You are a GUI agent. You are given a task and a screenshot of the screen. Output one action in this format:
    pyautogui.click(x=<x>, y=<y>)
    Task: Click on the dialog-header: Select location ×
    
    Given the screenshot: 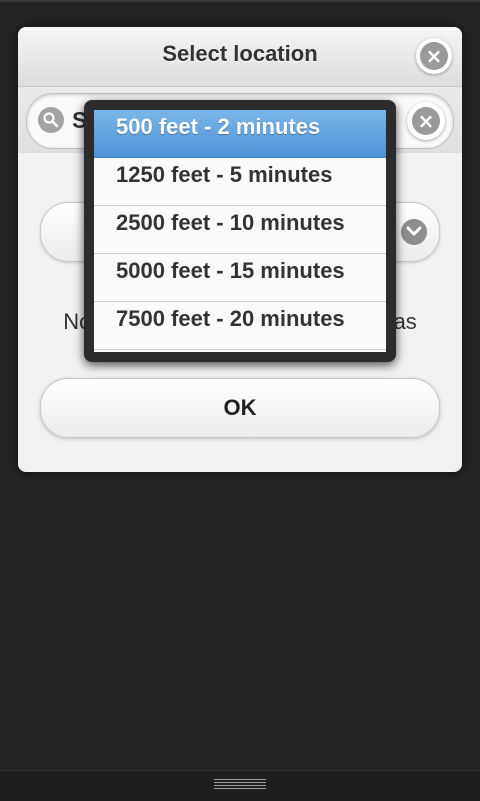 What is the action you would take?
    pyautogui.click(x=240, y=57)
    